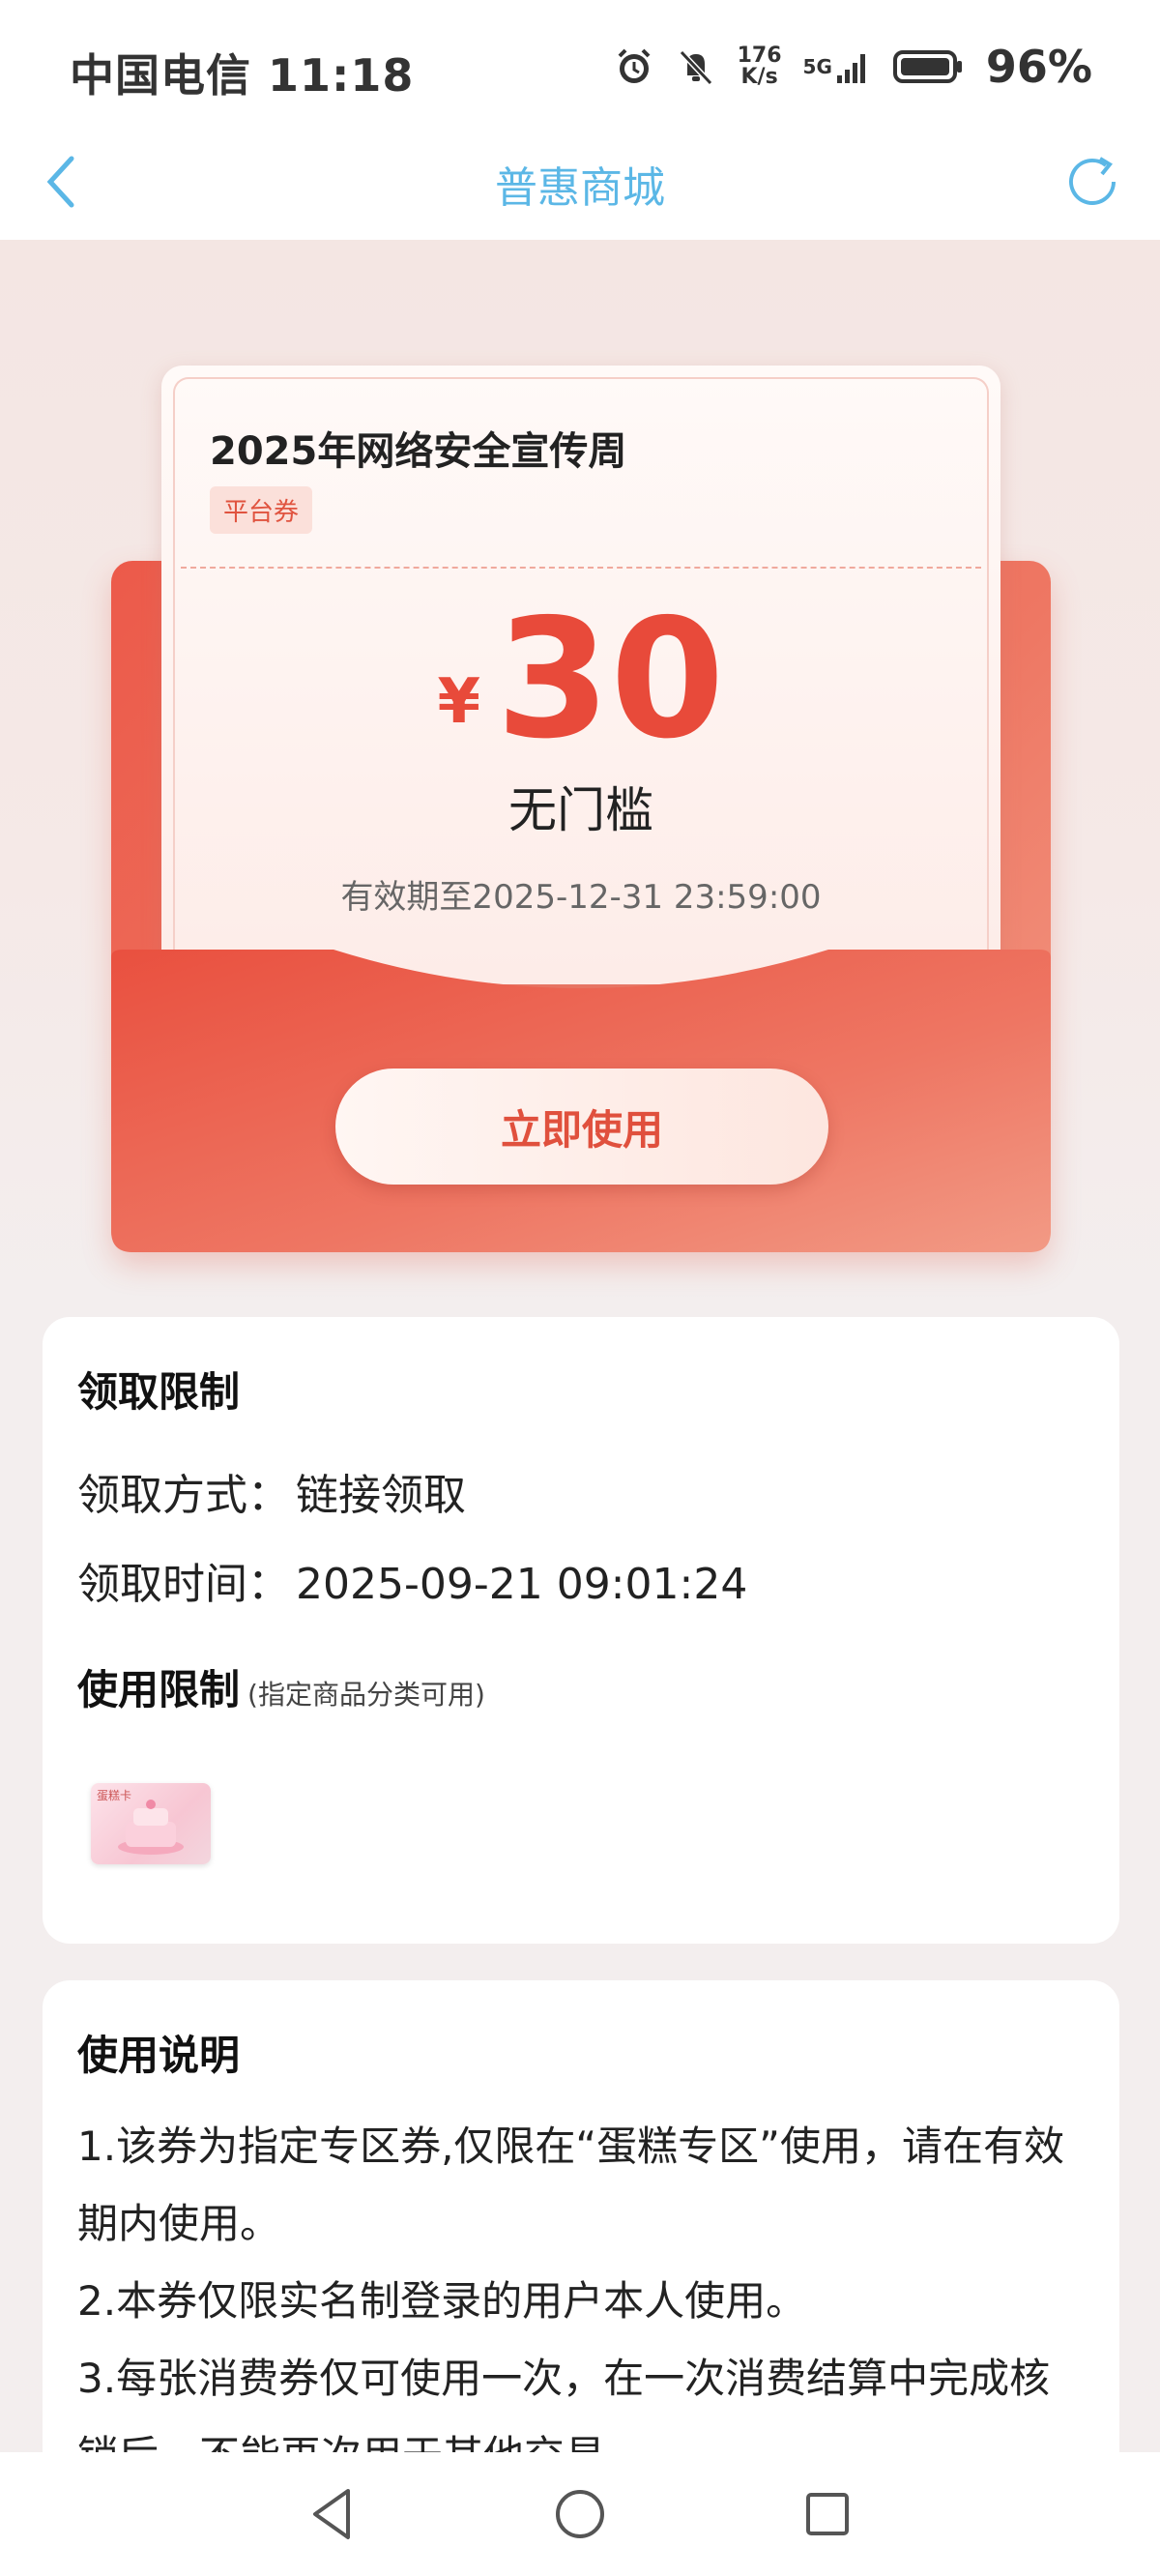 Image resolution: width=1160 pixels, height=2576 pixels. I want to click on use-now-button: 立即使用, so click(581, 1126).